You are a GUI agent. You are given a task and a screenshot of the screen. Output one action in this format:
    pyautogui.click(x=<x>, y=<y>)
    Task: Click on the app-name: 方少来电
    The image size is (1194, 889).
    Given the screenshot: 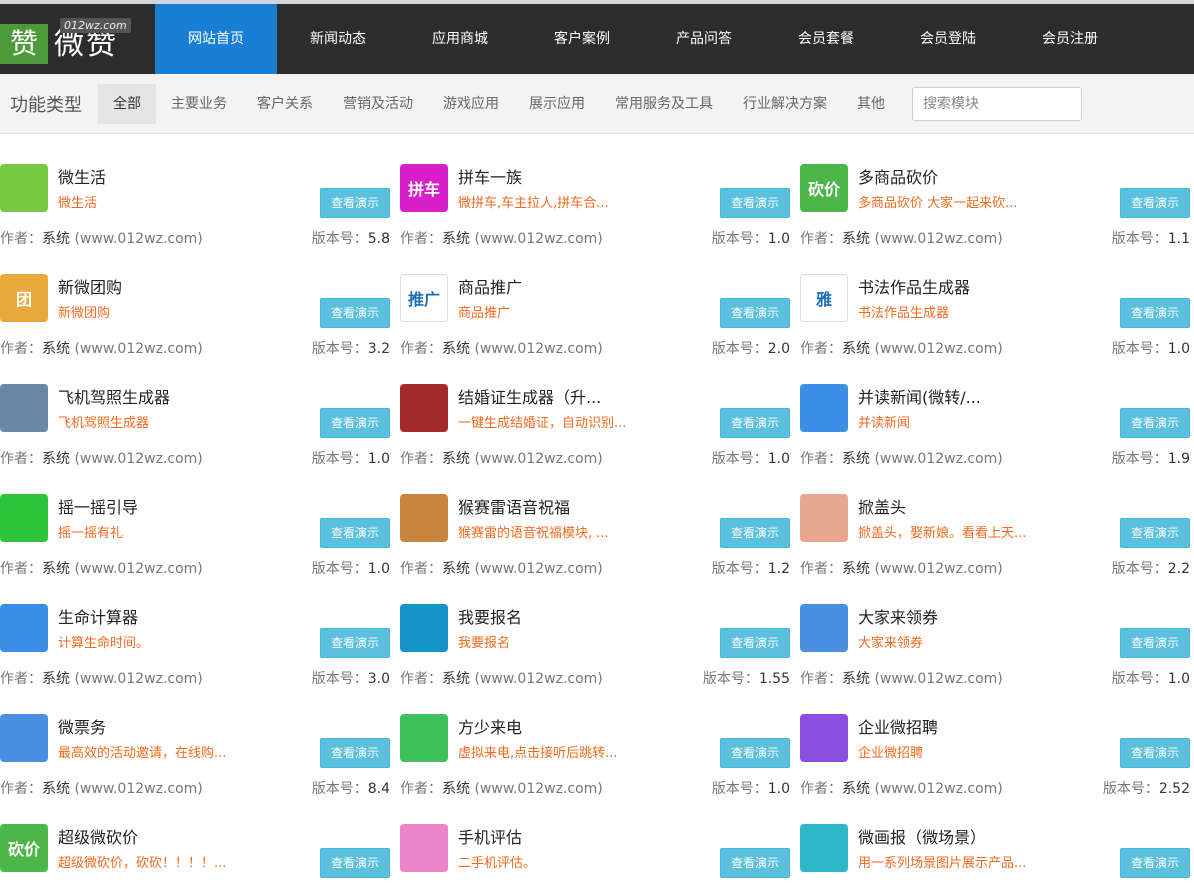 What is the action you would take?
    pyautogui.click(x=490, y=726)
    